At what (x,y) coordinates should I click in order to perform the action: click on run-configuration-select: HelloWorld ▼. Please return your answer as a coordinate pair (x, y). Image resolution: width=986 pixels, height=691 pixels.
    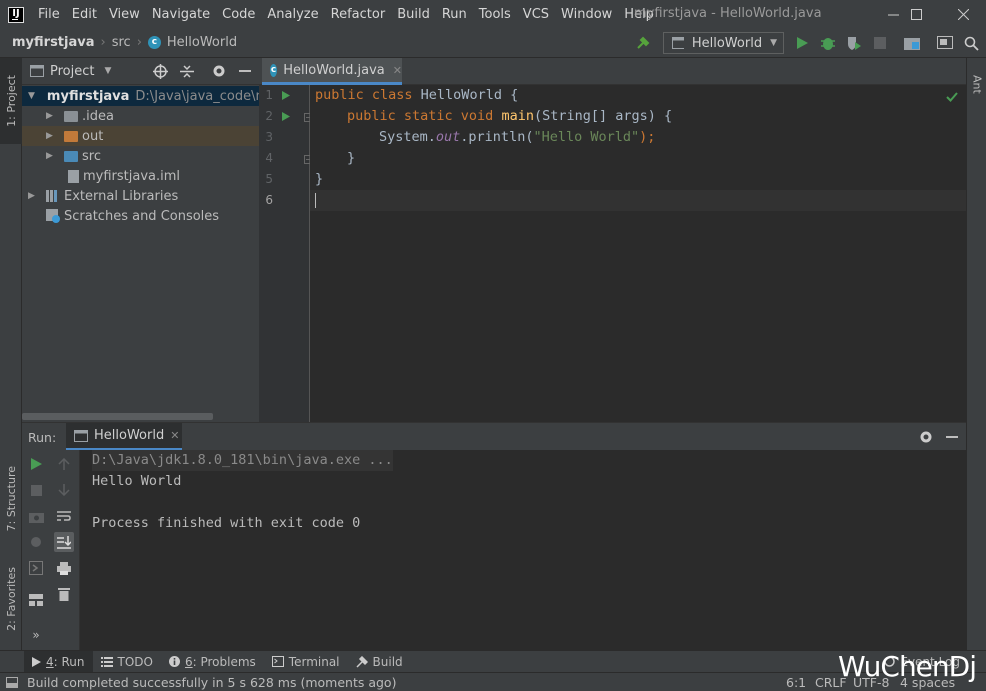
    Looking at the image, I should click on (723, 43).